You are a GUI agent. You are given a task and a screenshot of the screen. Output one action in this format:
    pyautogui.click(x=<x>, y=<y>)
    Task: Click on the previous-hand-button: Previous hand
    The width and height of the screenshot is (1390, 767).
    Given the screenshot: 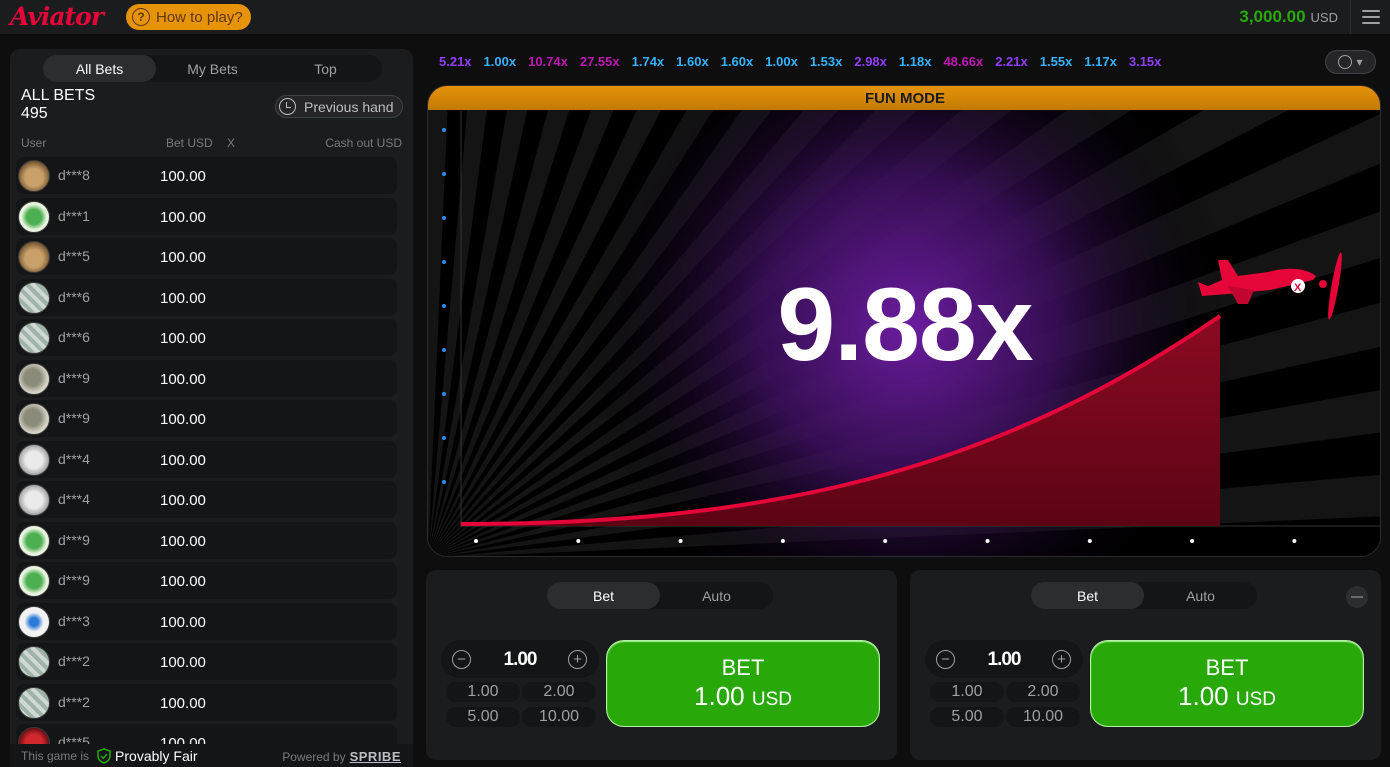 What is the action you would take?
    pyautogui.click(x=339, y=106)
    